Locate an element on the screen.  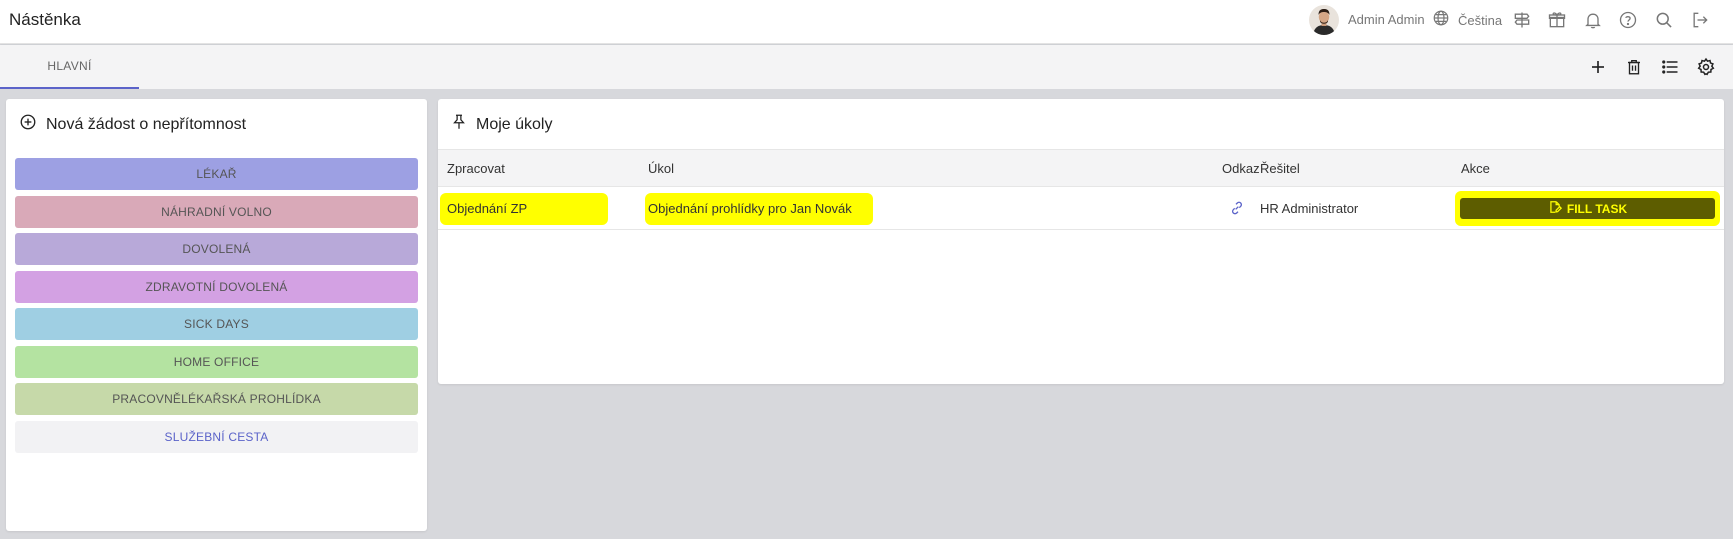
language-switcher: Čeština is located at coordinates (1467, 20).